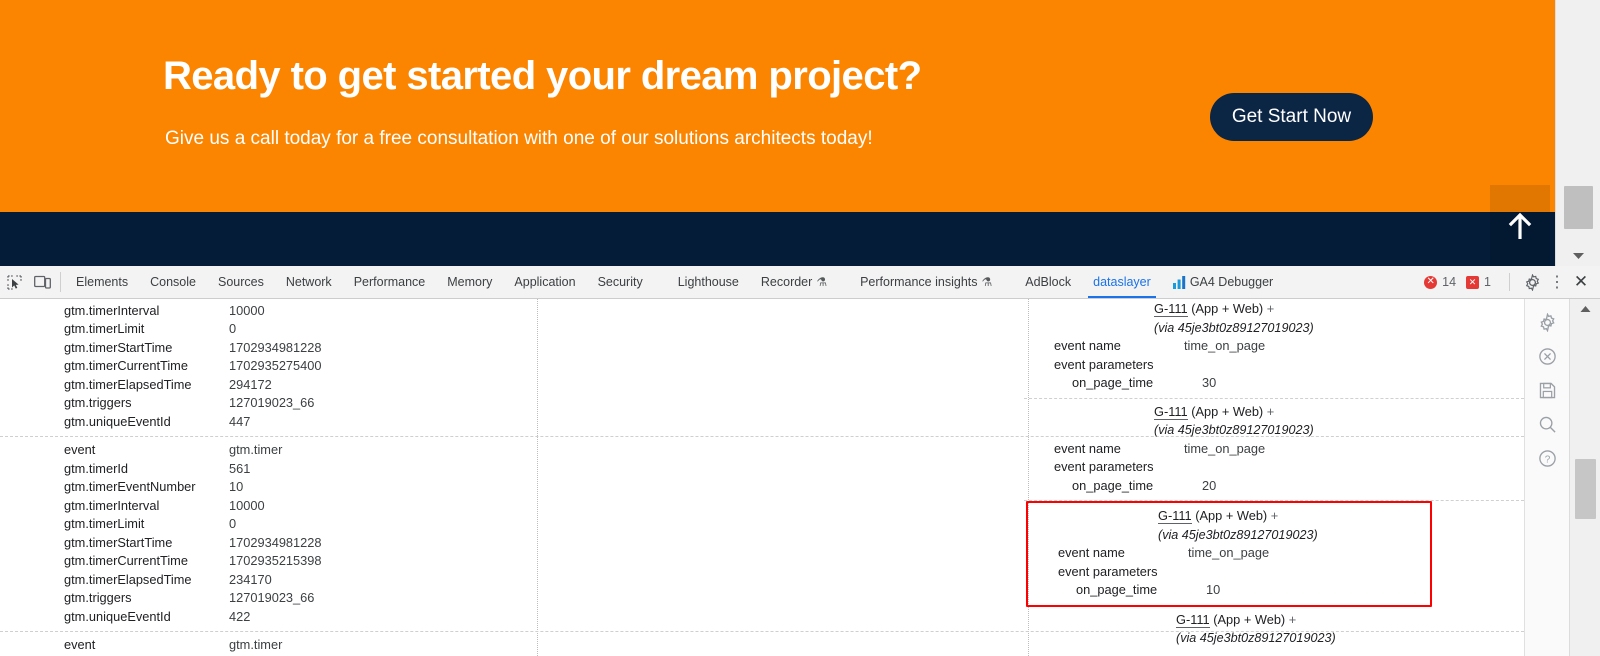 This screenshot has height=656, width=1600. Describe the element at coordinates (1548, 424) in the screenshot. I see `search-icon` at that location.